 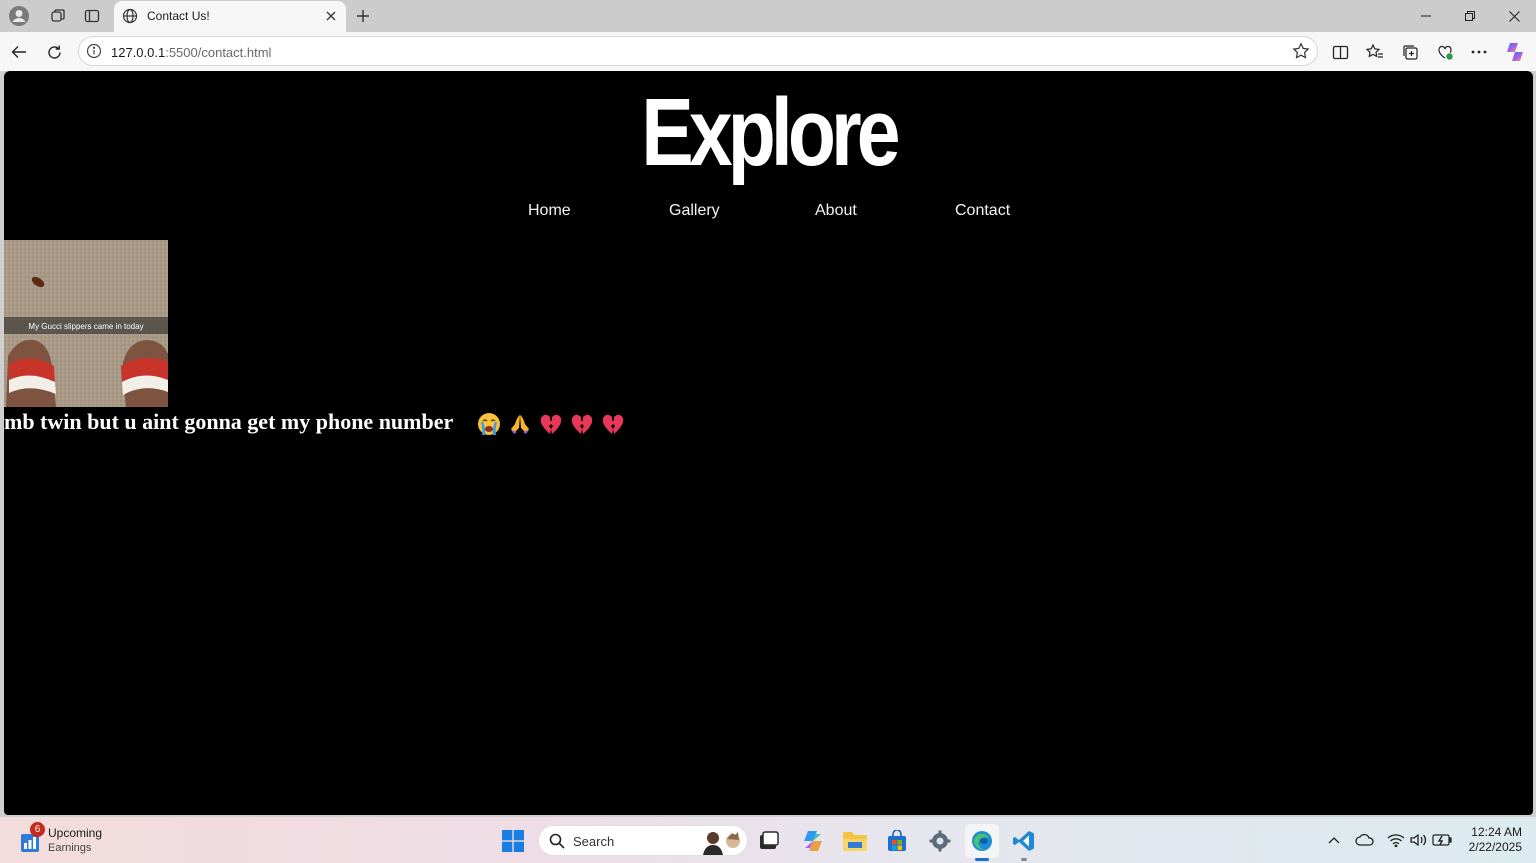 I want to click on taskbar-search: Search, so click(x=643, y=840).